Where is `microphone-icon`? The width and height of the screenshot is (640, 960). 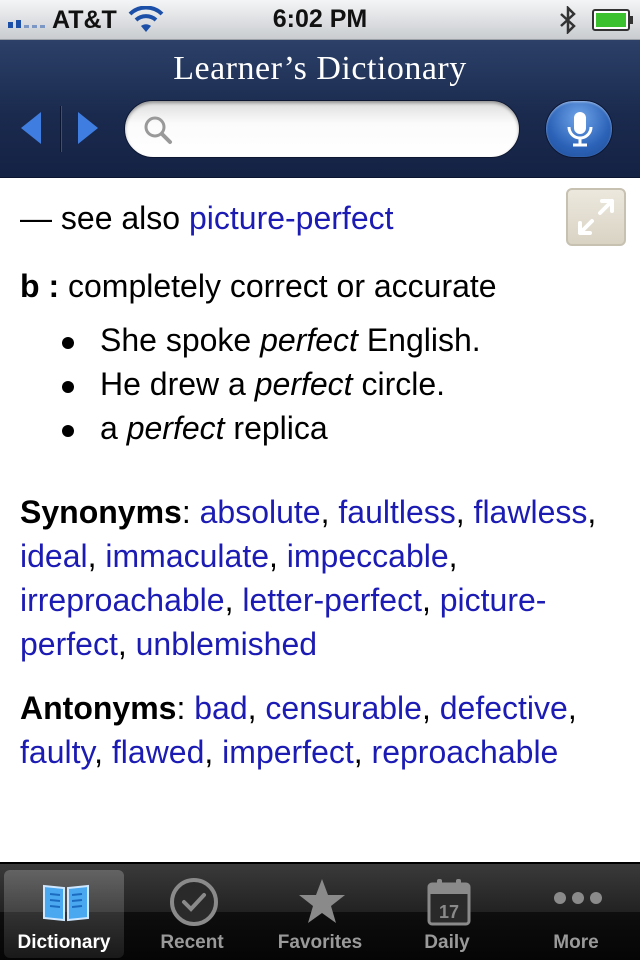
microphone-icon is located at coordinates (580, 129).